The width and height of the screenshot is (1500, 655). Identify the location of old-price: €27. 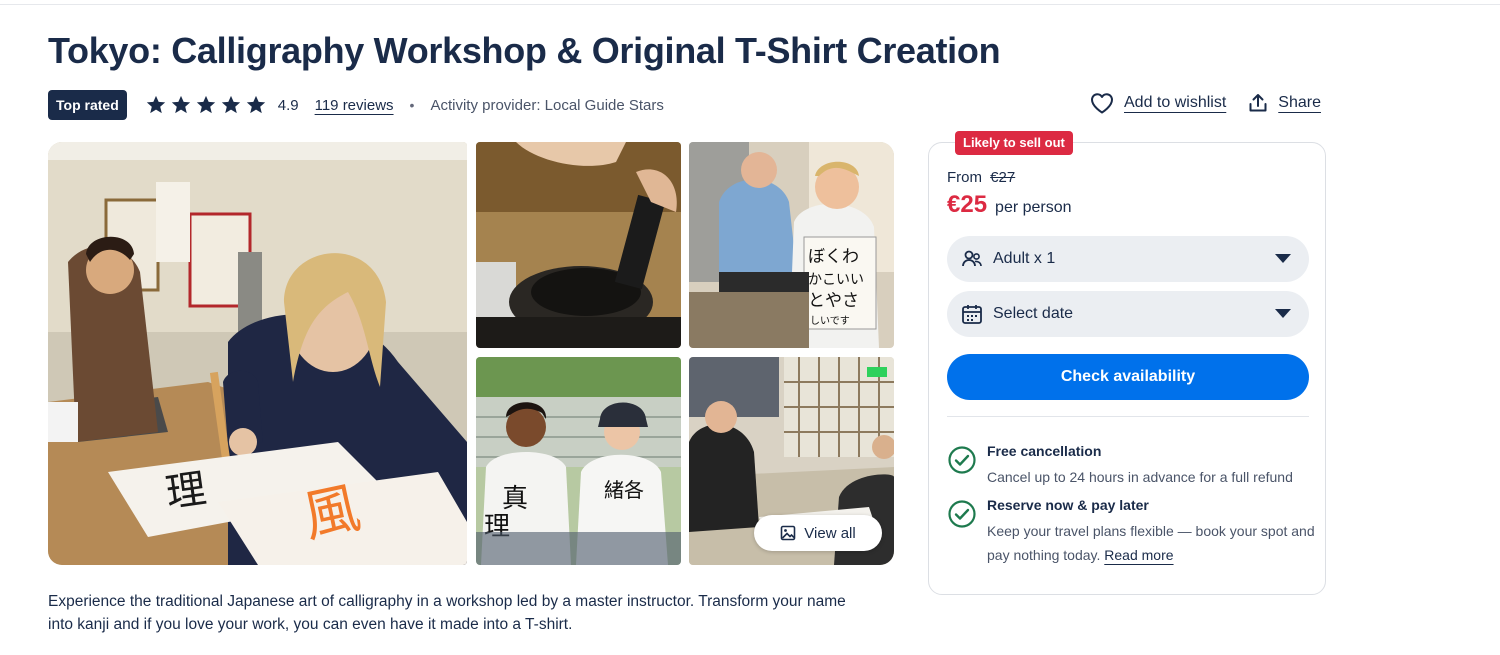
(1003, 177).